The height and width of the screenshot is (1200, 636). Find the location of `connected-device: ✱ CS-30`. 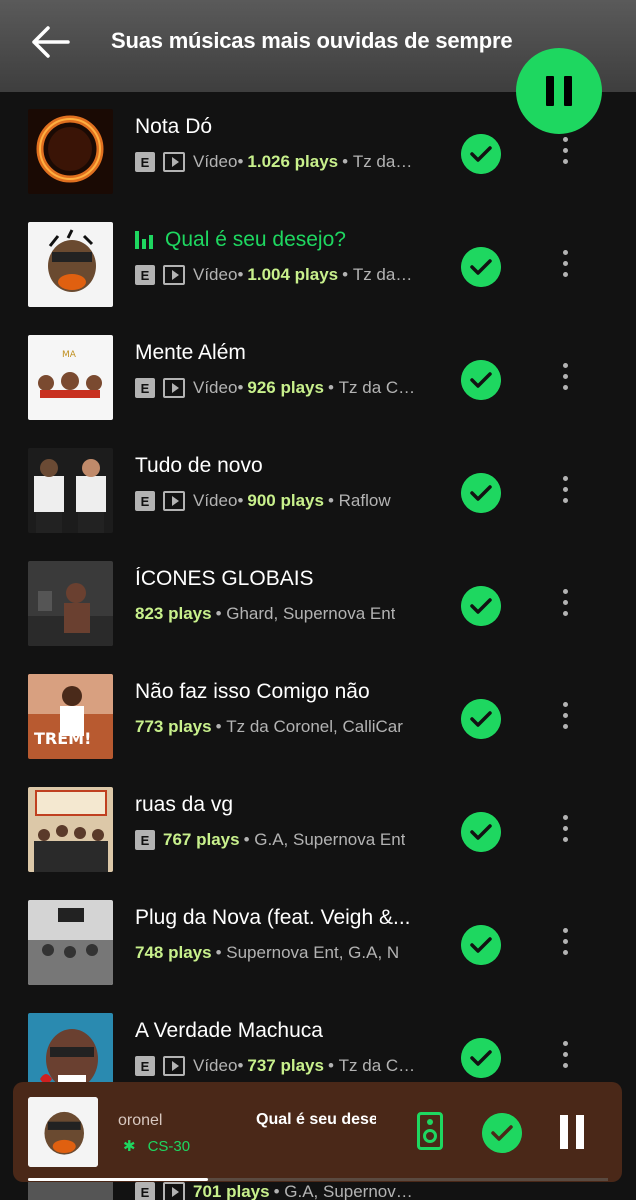

connected-device: ✱ CS-30 is located at coordinates (157, 1146).